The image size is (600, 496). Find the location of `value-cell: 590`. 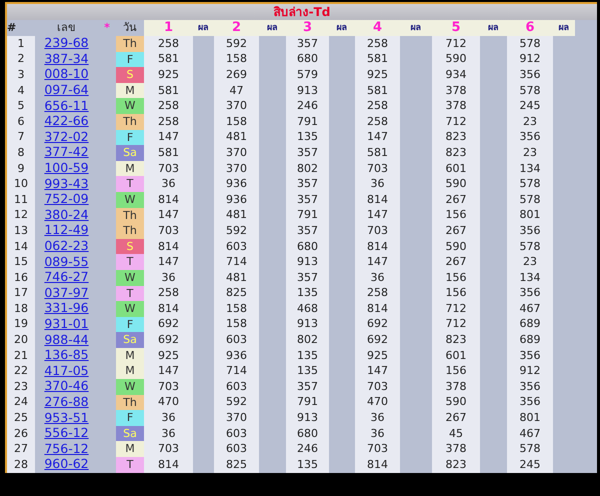

value-cell: 590 is located at coordinates (456, 60).